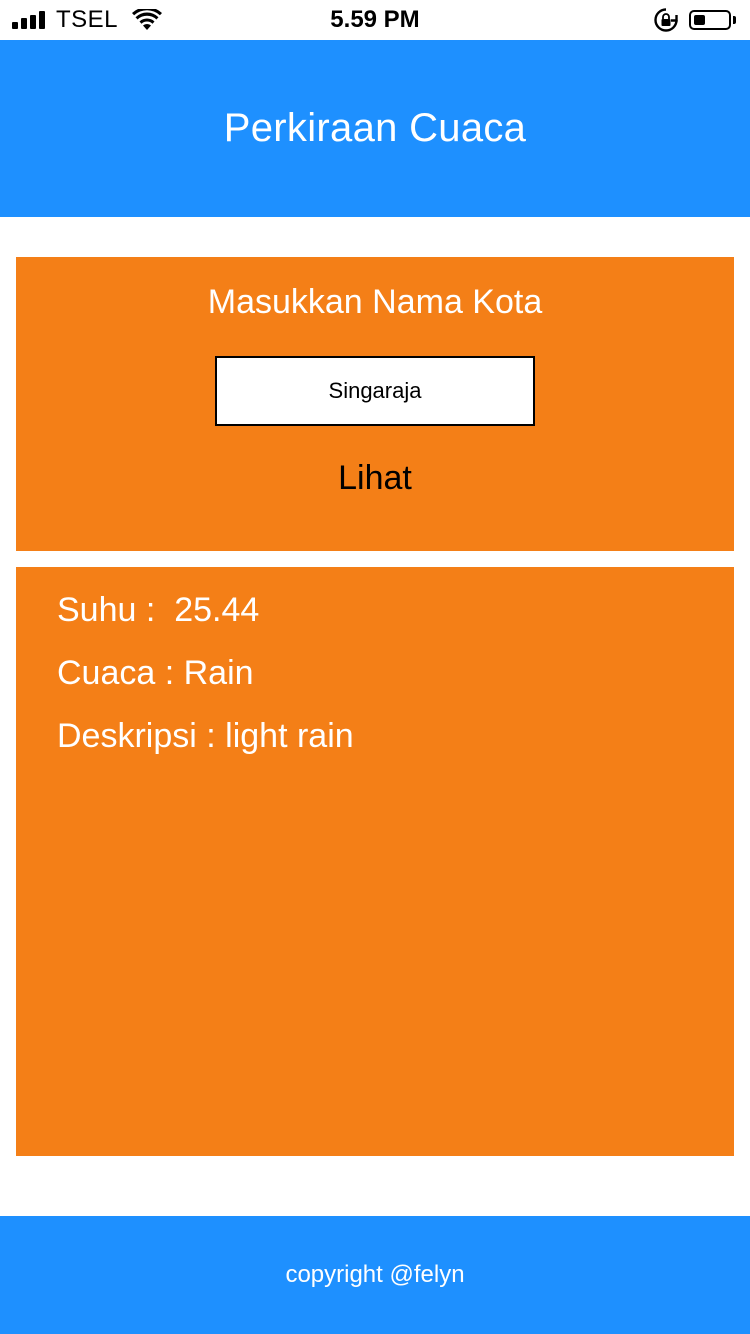 This screenshot has width=750, height=1334. Describe the element at coordinates (141, 736) in the screenshot. I see `description-label: Deskripsi :` at that location.